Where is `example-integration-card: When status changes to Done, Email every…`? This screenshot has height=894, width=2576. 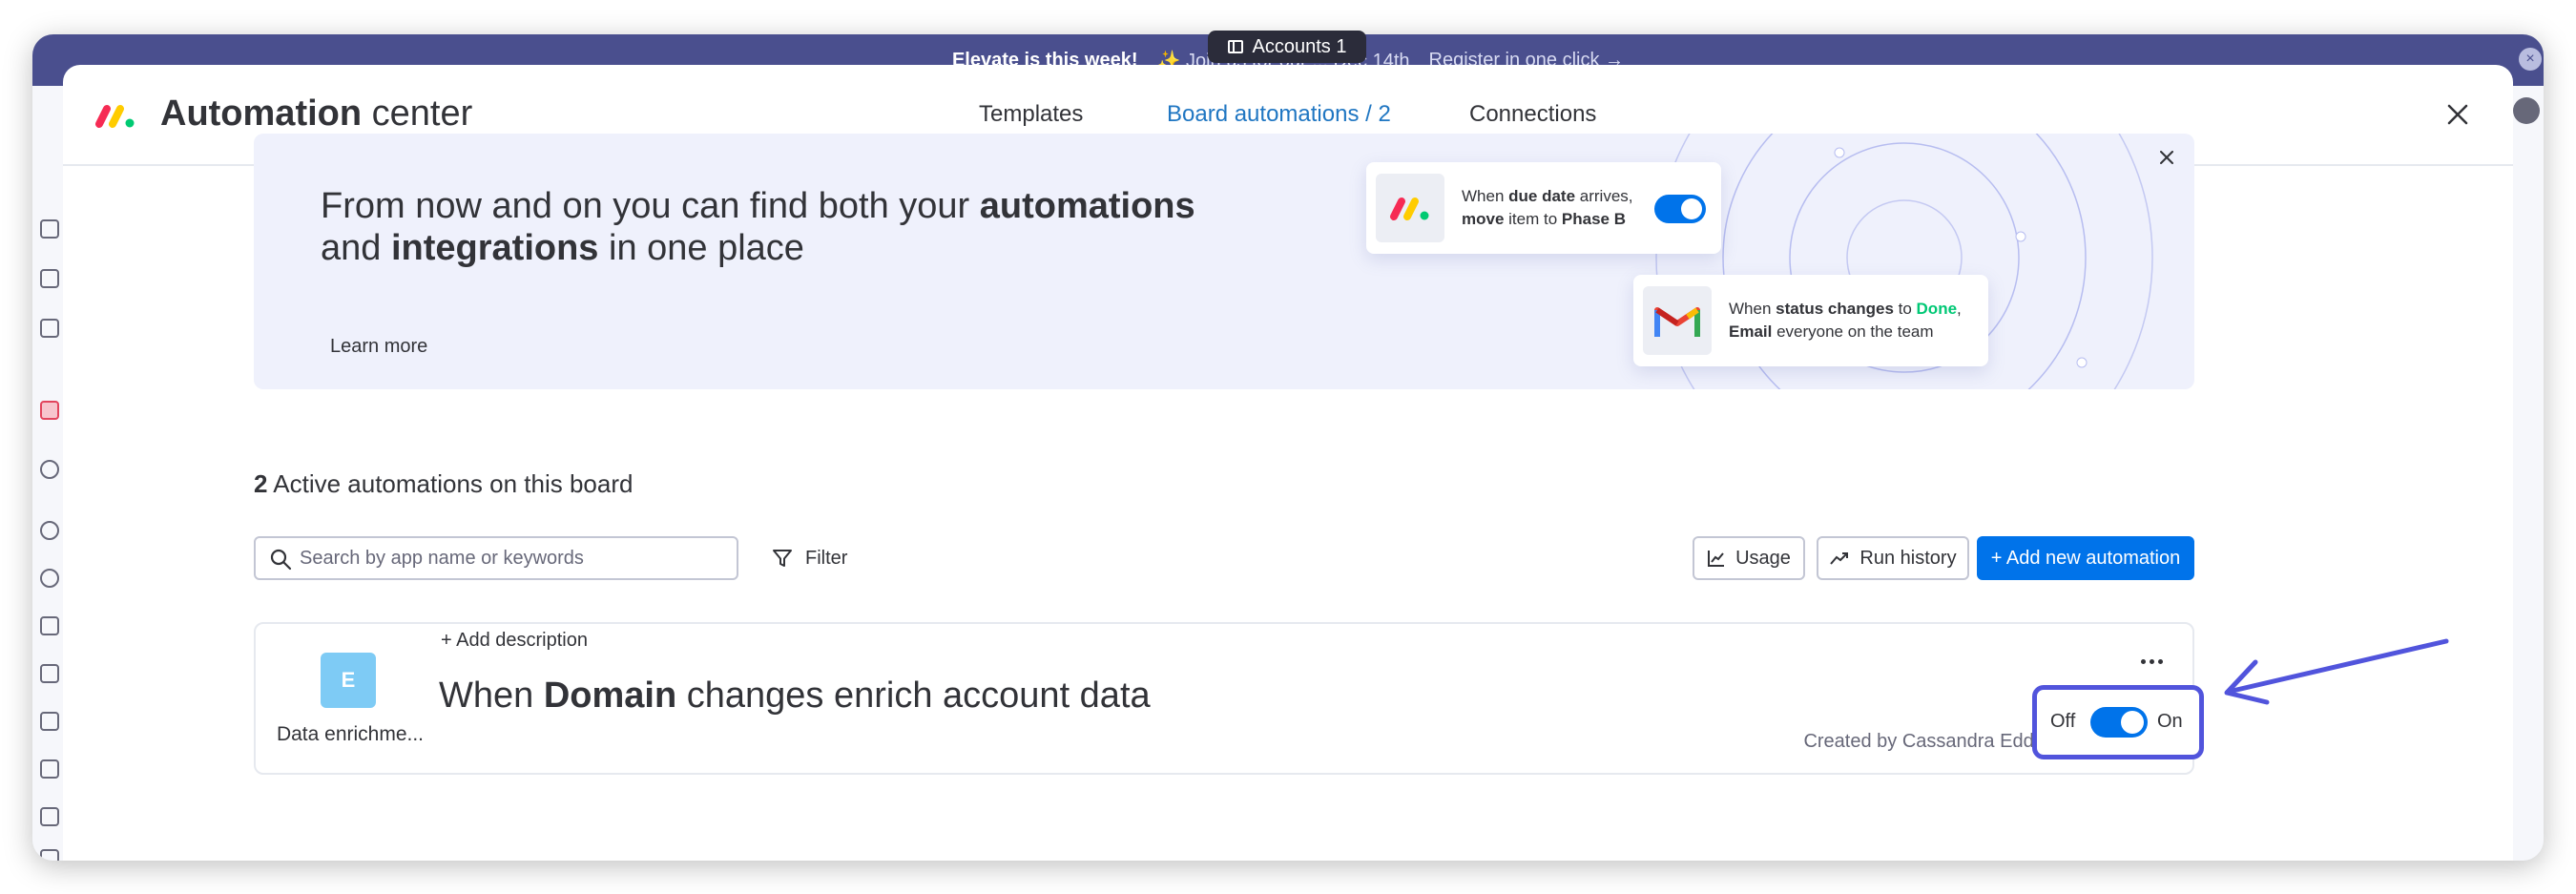
example-integration-card: When status changes to Done, Email every… is located at coordinates (1810, 320).